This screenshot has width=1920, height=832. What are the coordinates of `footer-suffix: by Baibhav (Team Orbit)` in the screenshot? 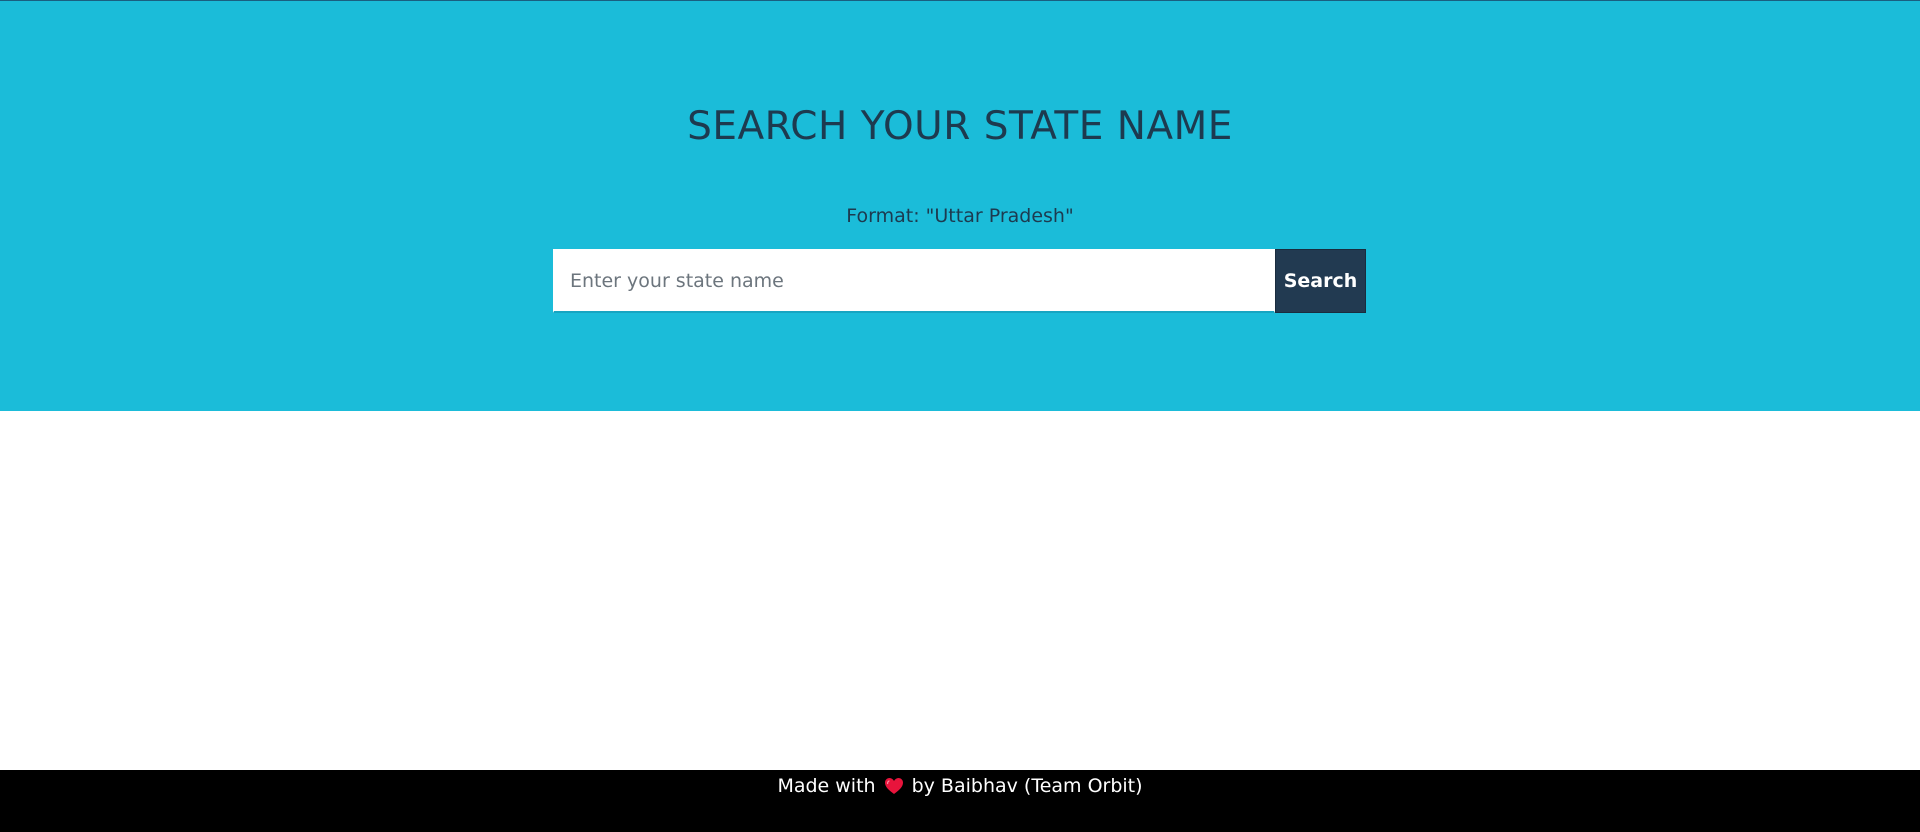 It's located at (1027, 786).